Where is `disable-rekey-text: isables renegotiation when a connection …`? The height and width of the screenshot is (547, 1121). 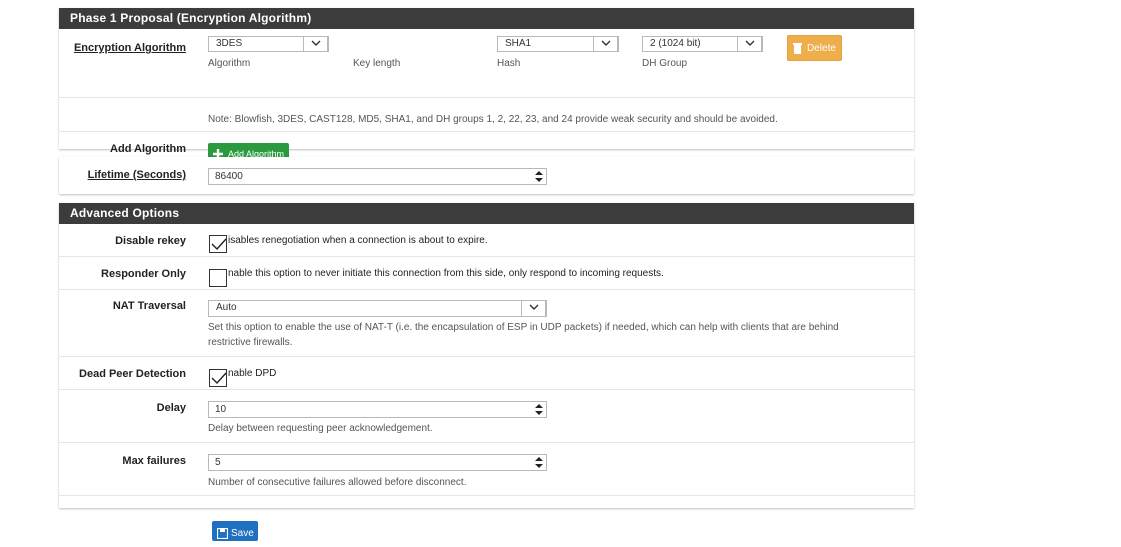
disable-rekey-text: isables renegotiation when a connection … is located at coordinates (358, 240).